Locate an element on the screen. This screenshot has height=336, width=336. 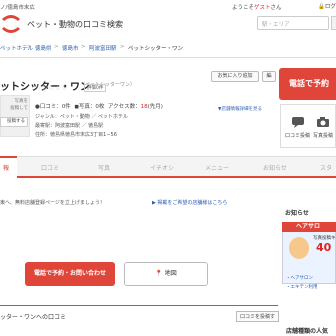
tab-staff: スタ is located at coordinates (326, 167).